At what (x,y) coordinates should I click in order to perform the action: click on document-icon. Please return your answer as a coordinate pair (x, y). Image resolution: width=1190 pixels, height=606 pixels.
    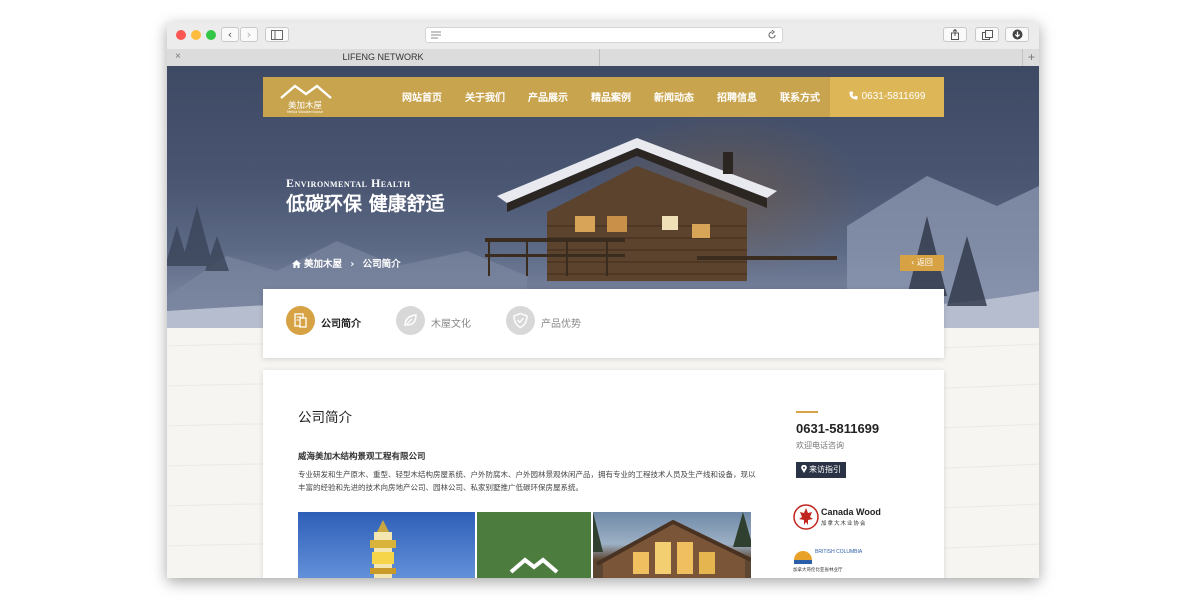
    Looking at the image, I should click on (300, 320).